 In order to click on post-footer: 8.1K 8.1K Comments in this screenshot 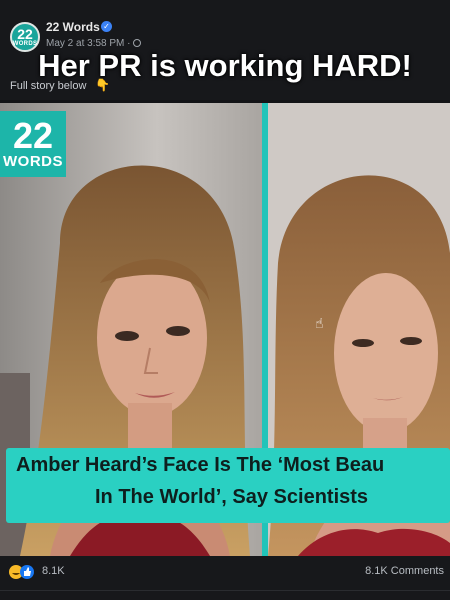, I will do `click(225, 578)`.